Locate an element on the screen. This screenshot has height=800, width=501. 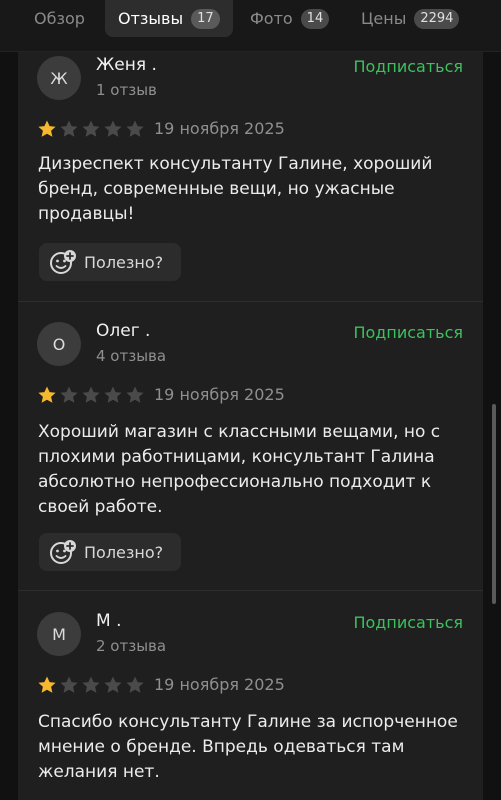
tab-photos: Фото 14 is located at coordinates (290, 18).